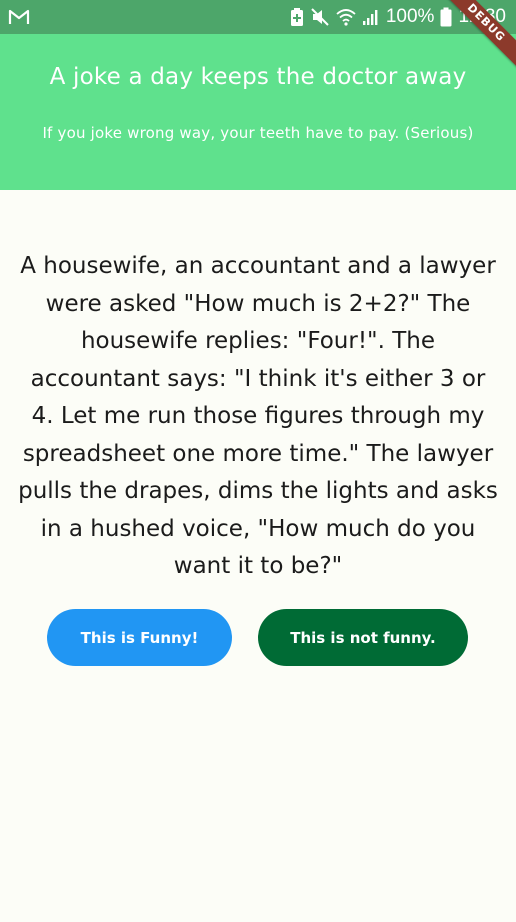 The width and height of the screenshot is (516, 922). What do you see at coordinates (19, 17) in the screenshot?
I see `gmail-icon` at bounding box center [19, 17].